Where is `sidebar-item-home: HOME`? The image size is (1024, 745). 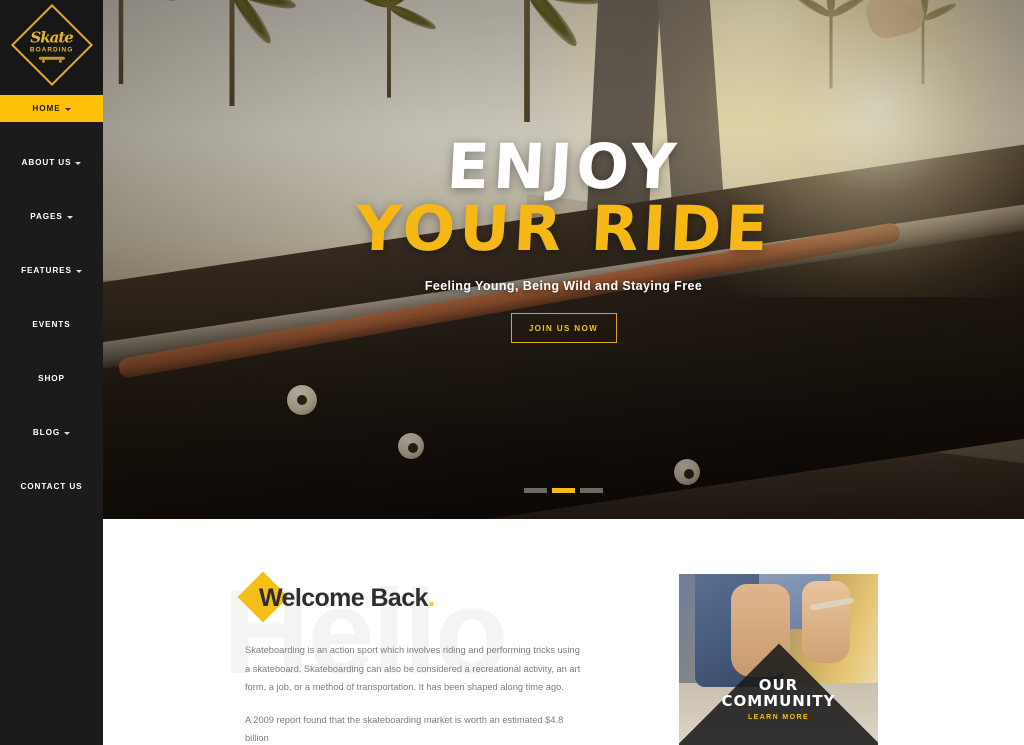
sidebar-item-home: HOME is located at coordinates (51, 108).